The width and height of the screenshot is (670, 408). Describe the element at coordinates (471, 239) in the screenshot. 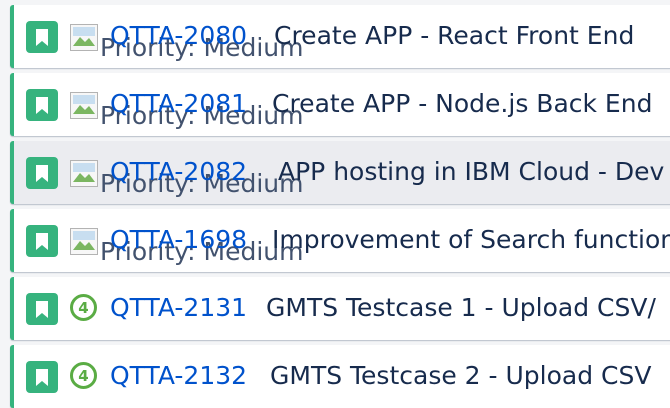

I see `issue-summary: Improvement of Search function` at that location.